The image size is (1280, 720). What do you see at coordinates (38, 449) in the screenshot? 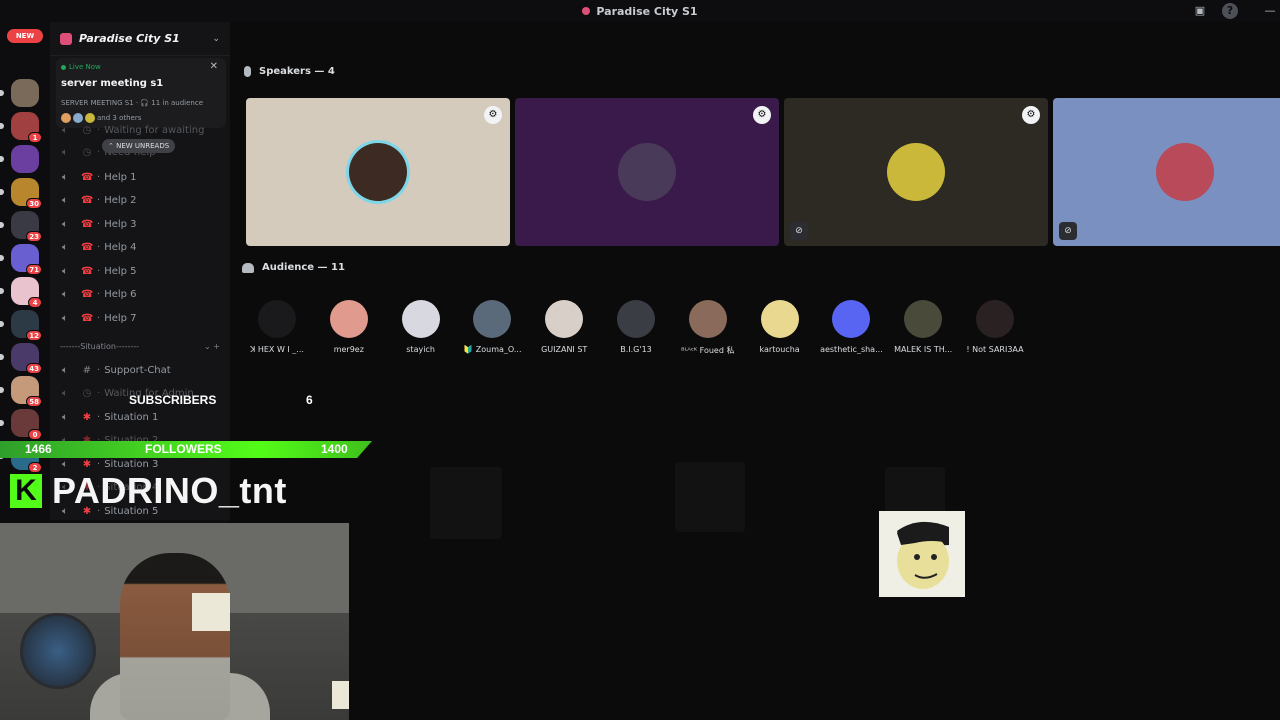
I see `followers-current: 1466` at bounding box center [38, 449].